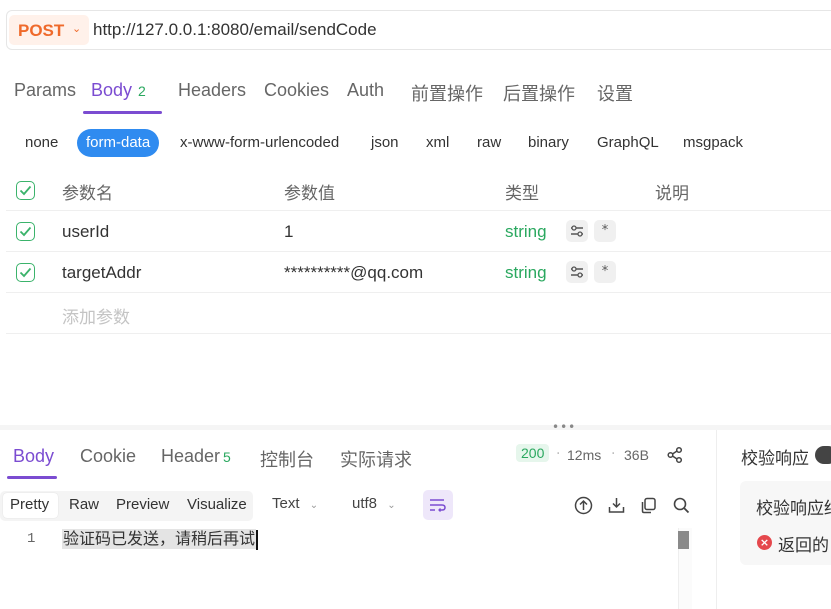 This screenshot has width=831, height=609. Describe the element at coordinates (648, 505) in the screenshot. I see `copy-icon` at that location.